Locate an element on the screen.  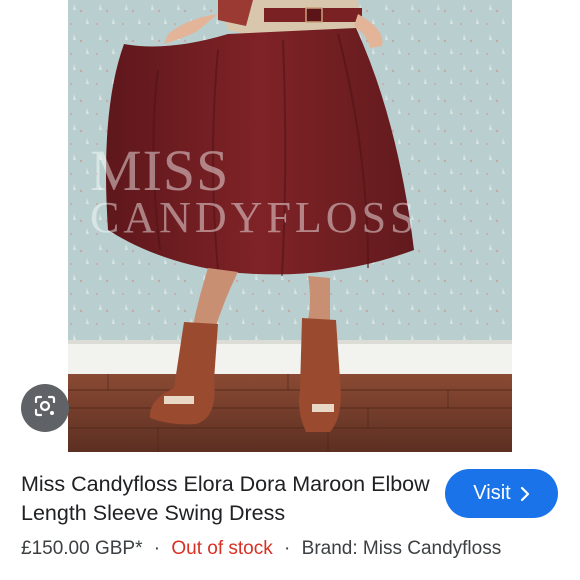
brand-label: Brand: Miss Candyfloss is located at coordinates (401, 548).